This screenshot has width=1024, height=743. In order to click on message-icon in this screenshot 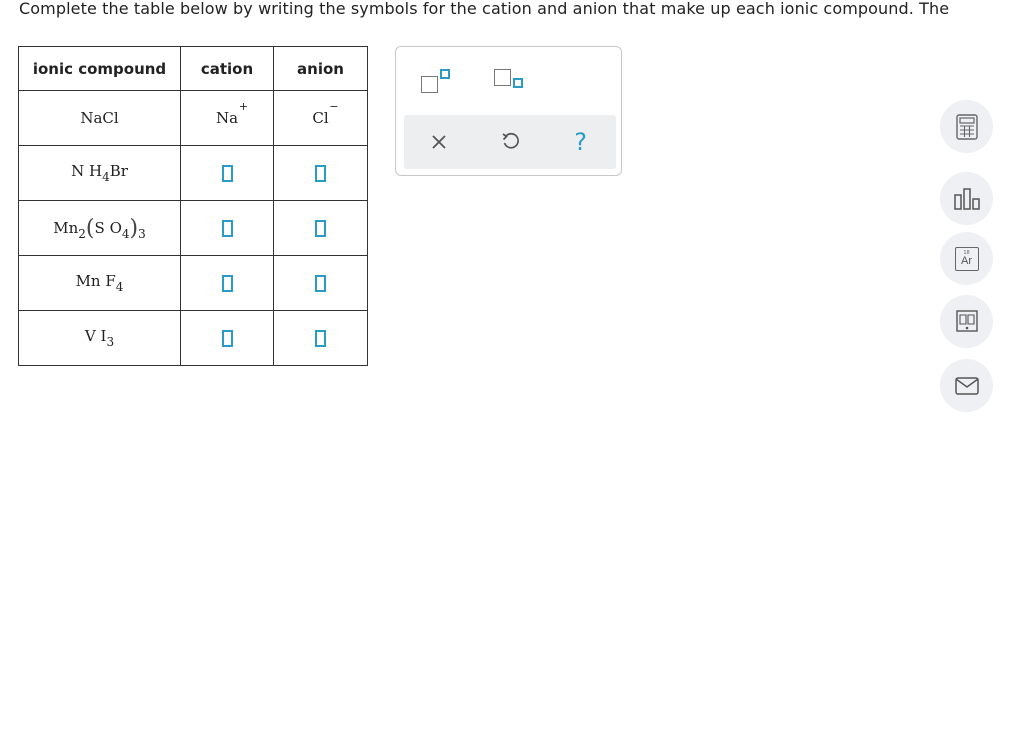, I will do `click(966, 385)`.